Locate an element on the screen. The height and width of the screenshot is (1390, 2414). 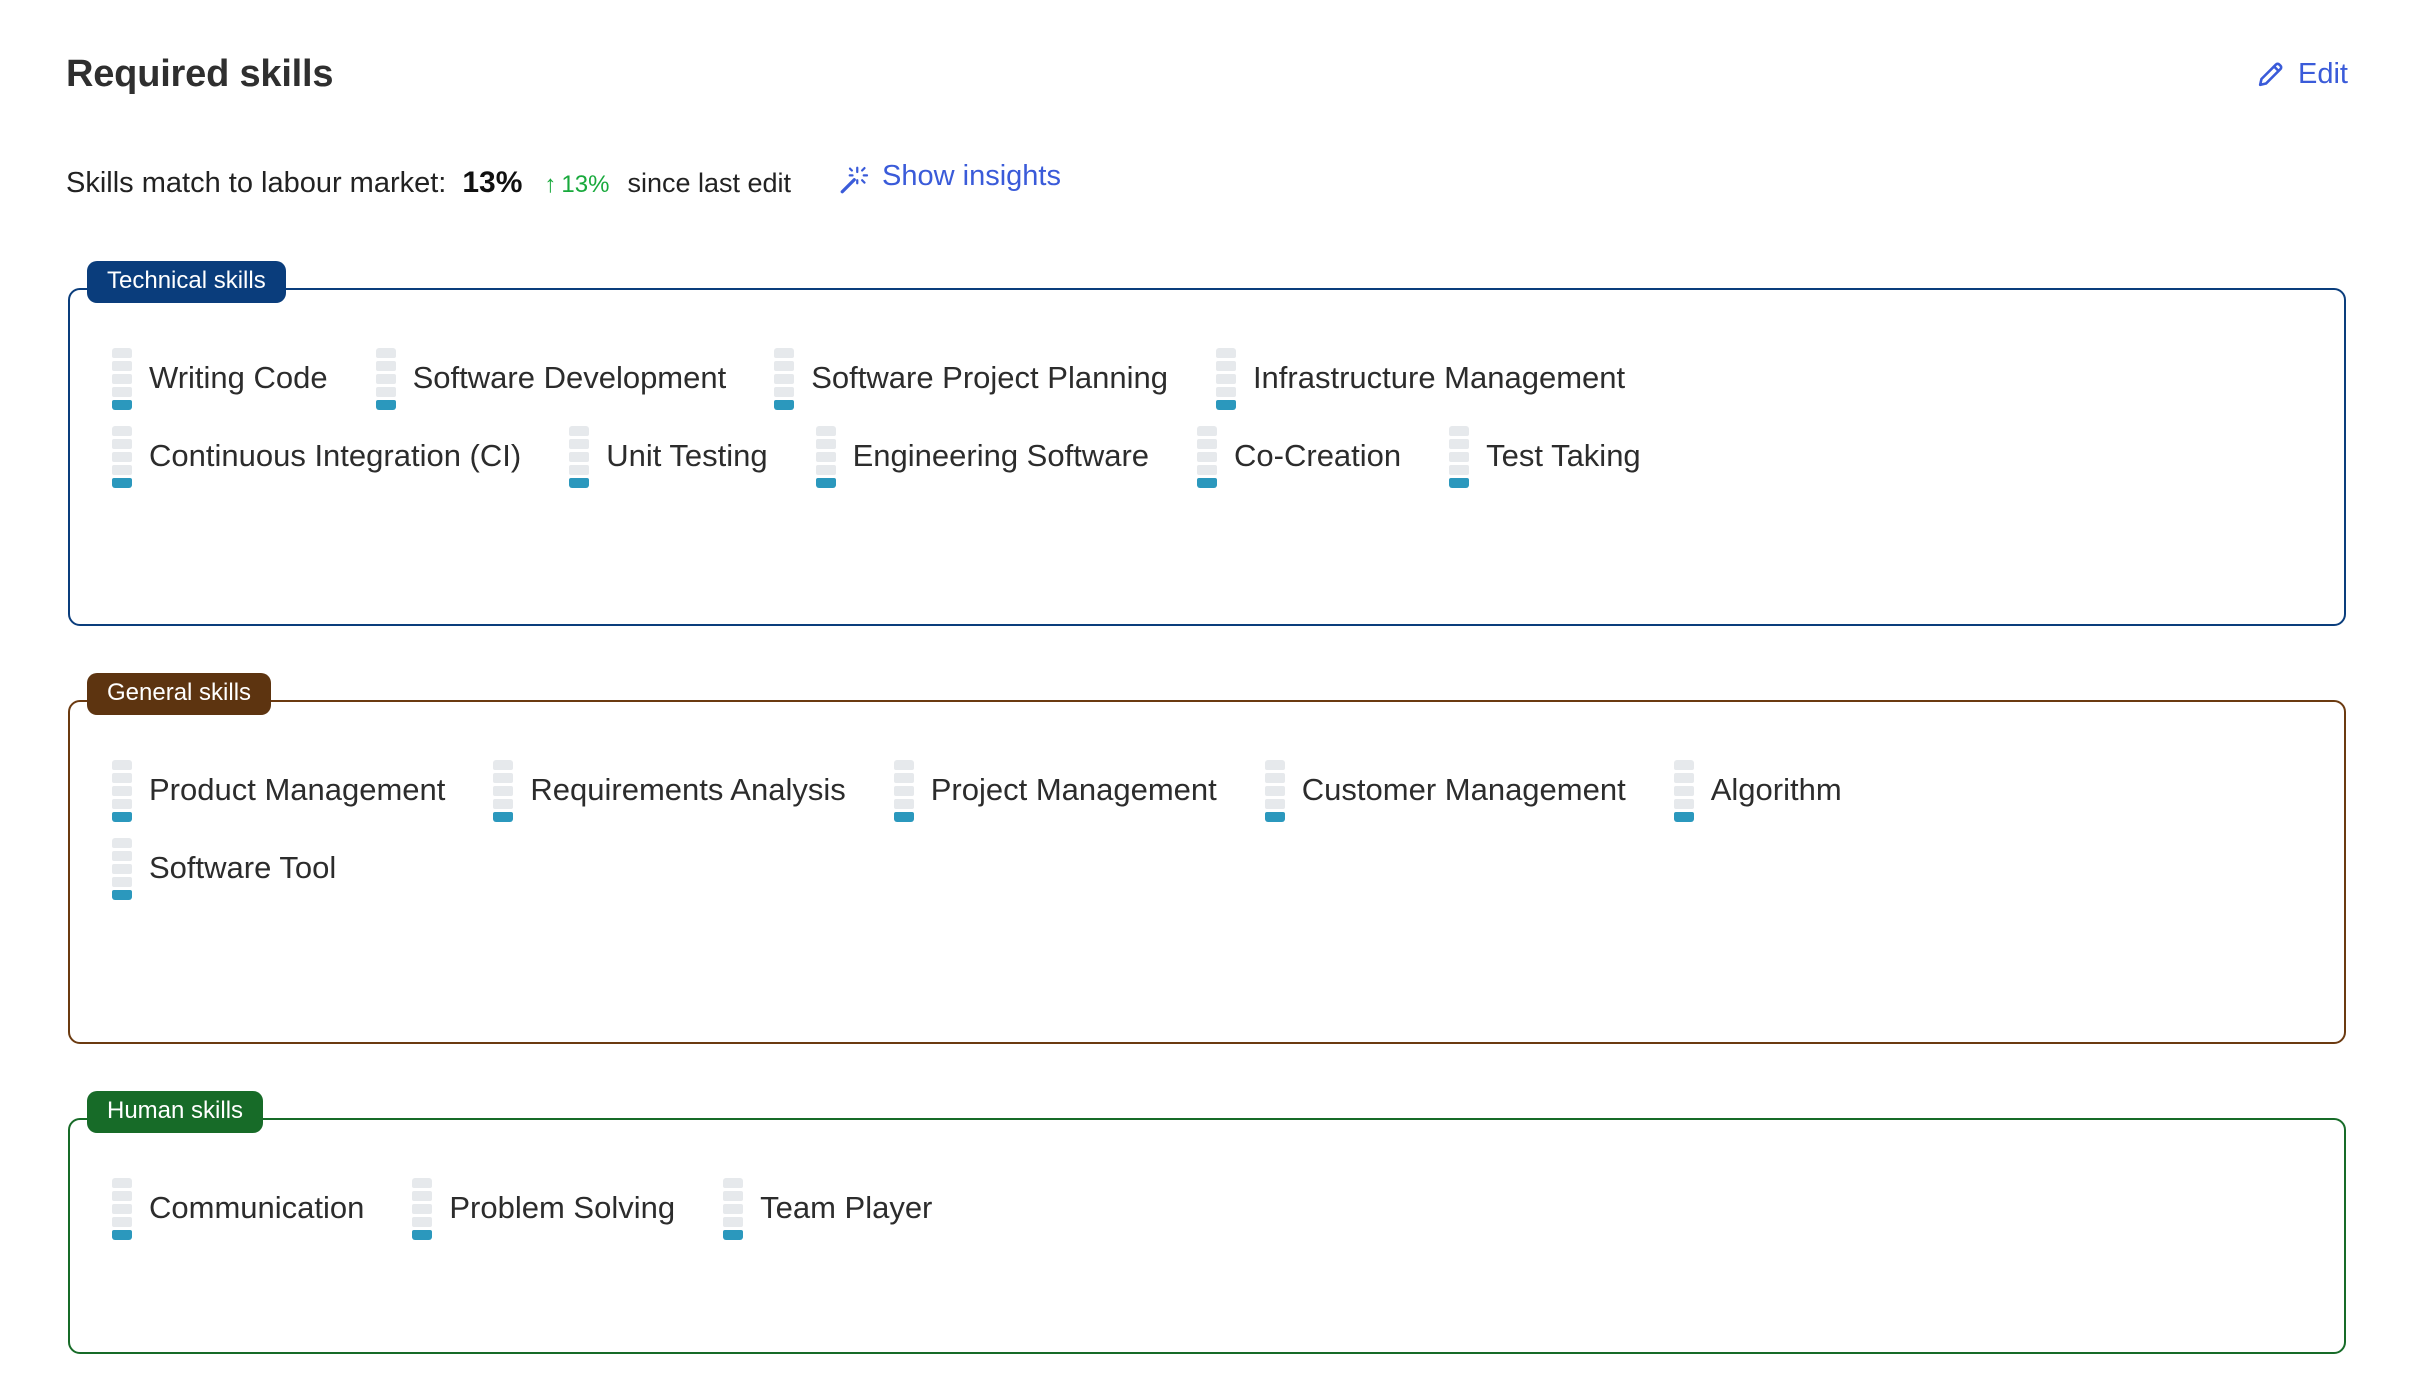
skill-label: Infrastructure Management is located at coordinates (1439, 378).